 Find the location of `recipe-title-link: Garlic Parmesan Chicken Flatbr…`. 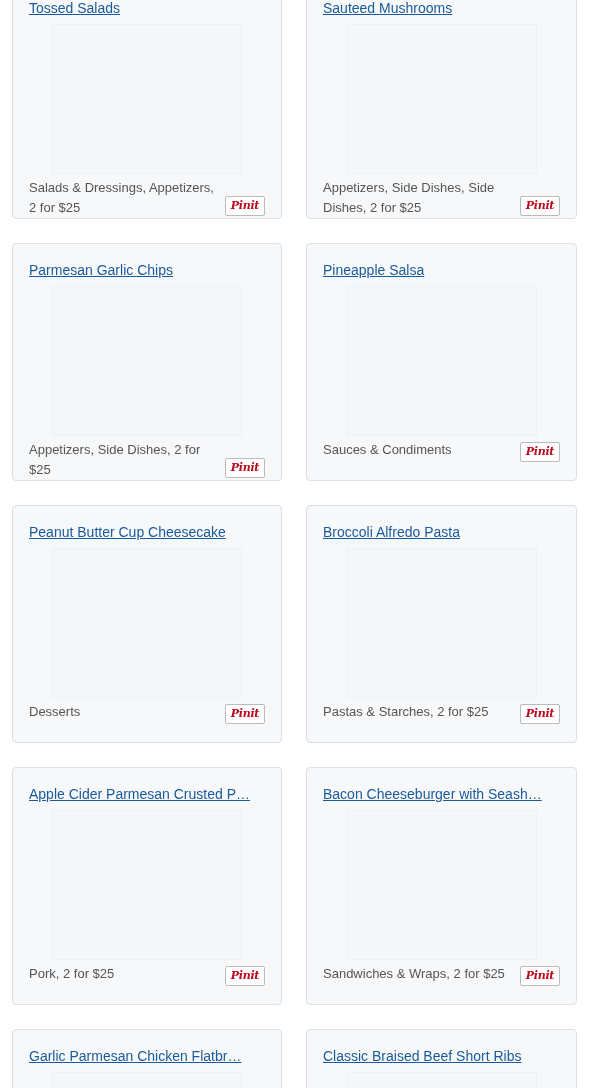

recipe-title-link: Garlic Parmesan Chicken Flatbr… is located at coordinates (135, 1056).